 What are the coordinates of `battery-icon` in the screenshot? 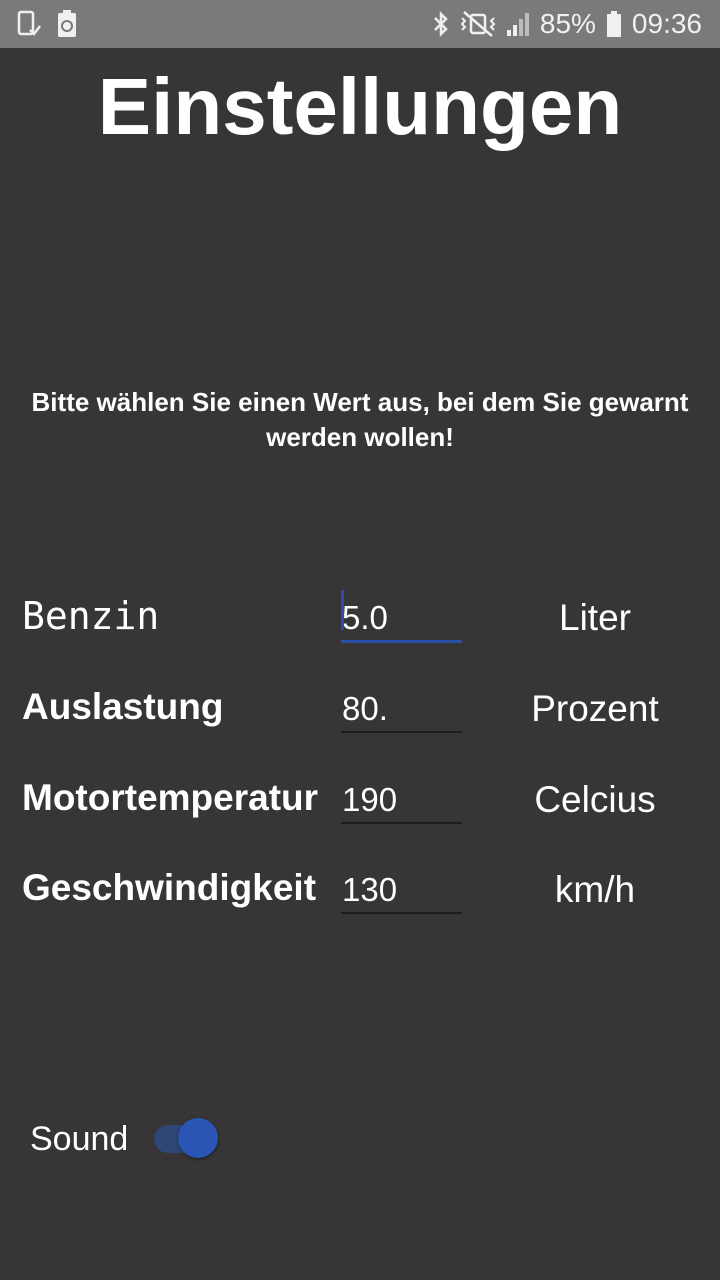 It's located at (614, 24).